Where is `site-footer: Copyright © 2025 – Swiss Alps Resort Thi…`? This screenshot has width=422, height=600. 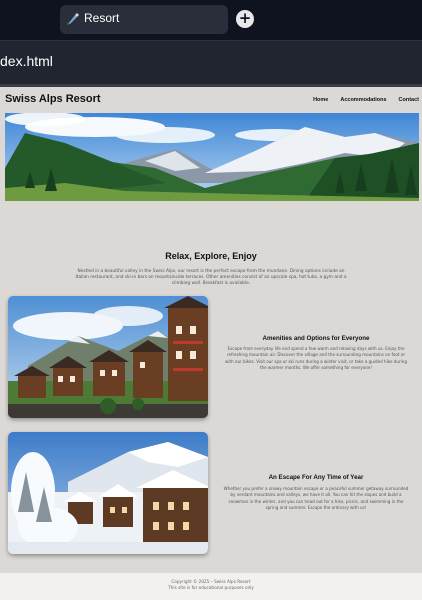
site-footer: Copyright © 2025 – Swiss Alps Resort Thi… is located at coordinates (211, 586).